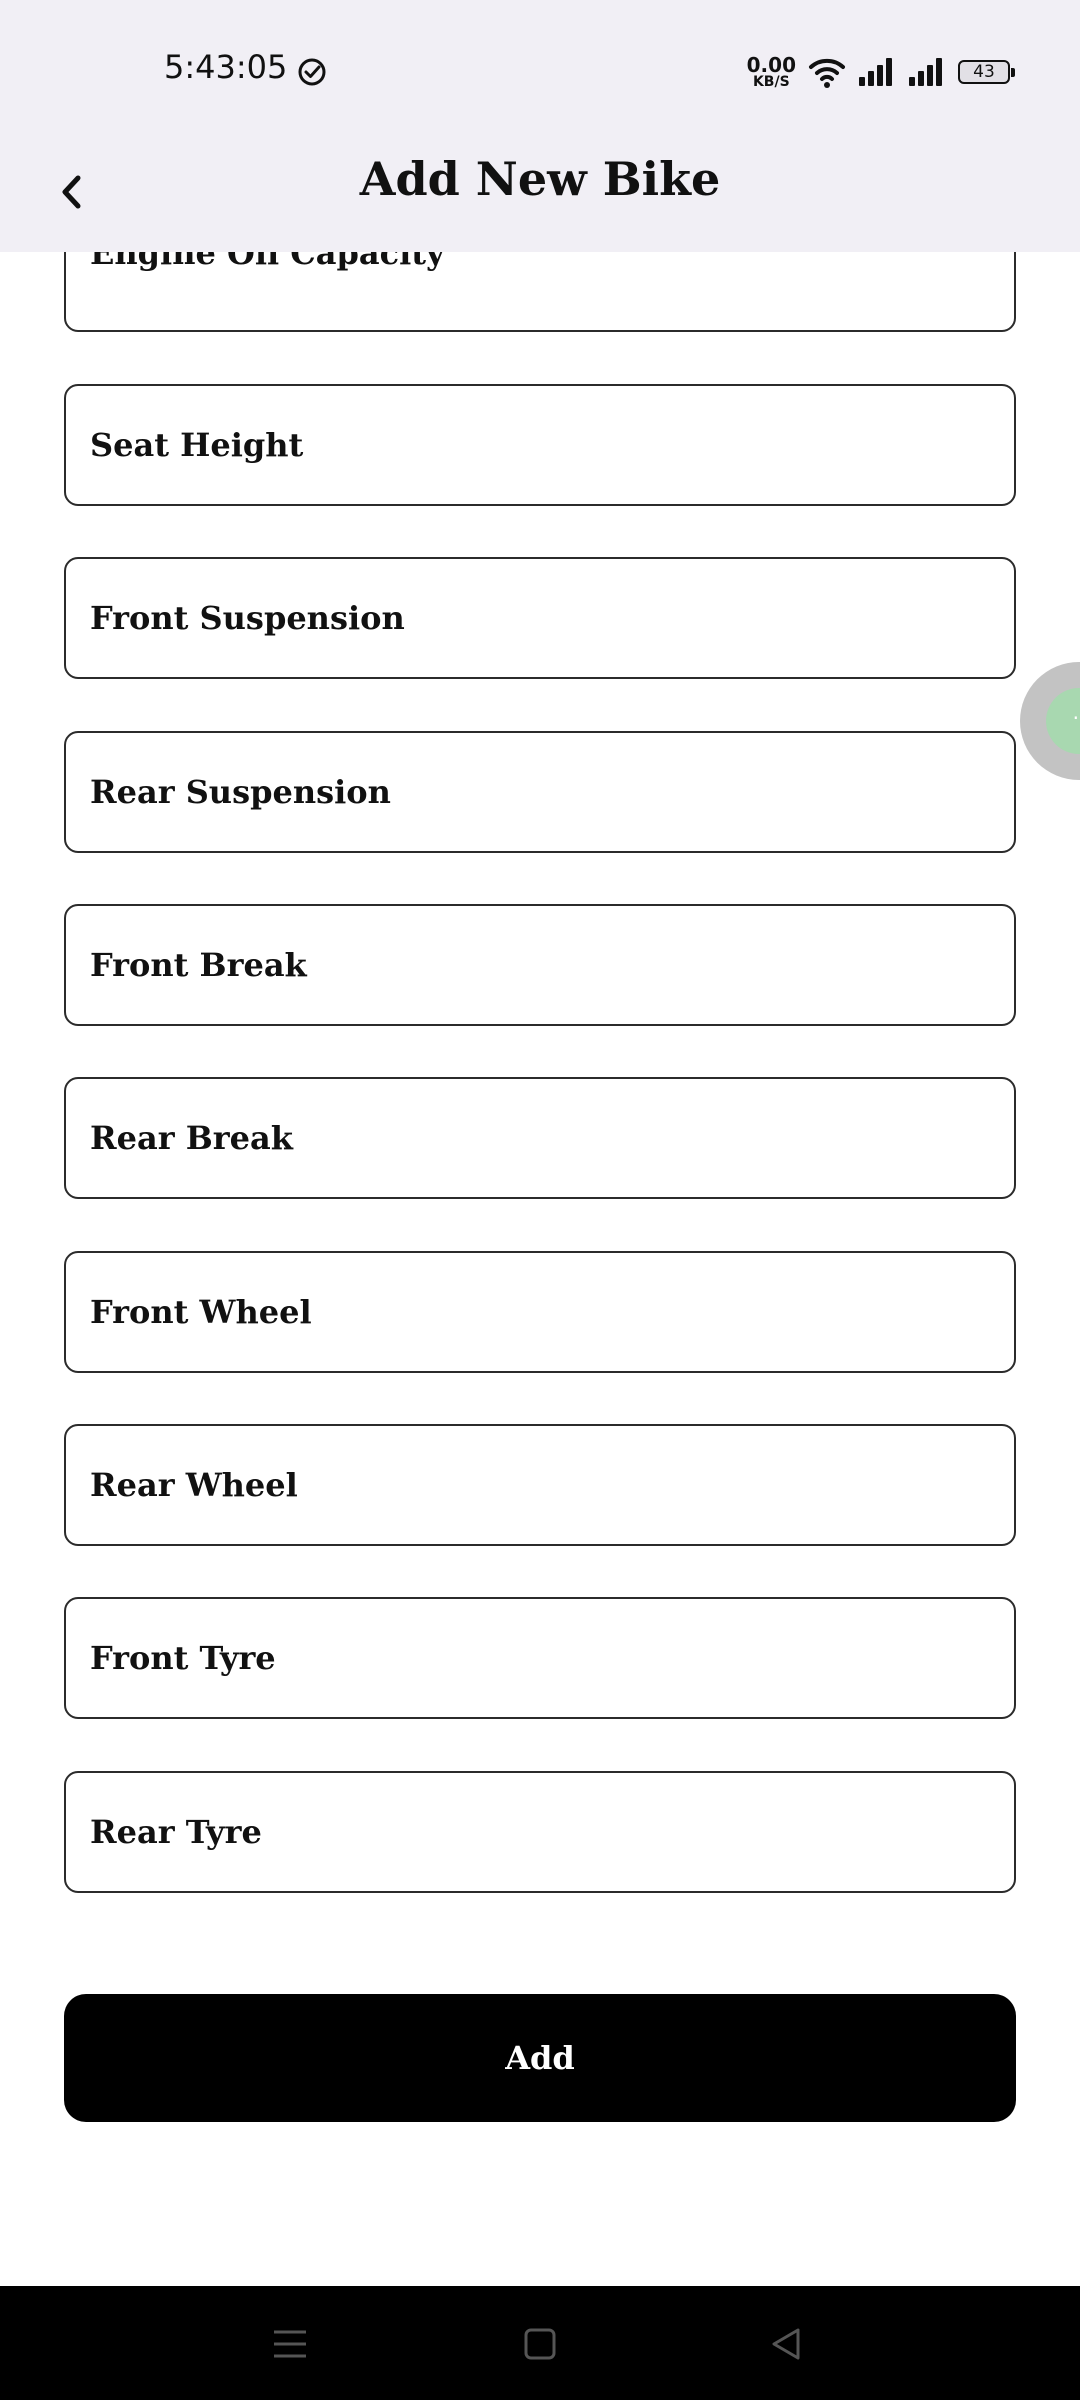 This screenshot has width=1080, height=2400. Describe the element at coordinates (191, 1138) in the screenshot. I see `field-label: Rear Break` at that location.